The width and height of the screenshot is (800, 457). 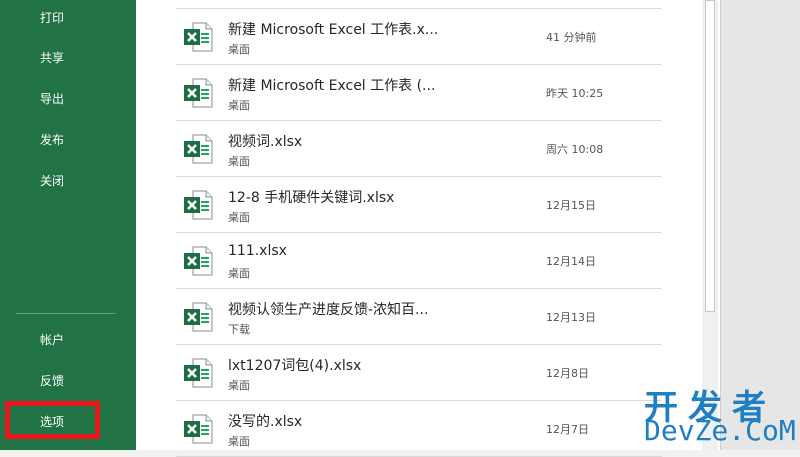 What do you see at coordinates (257, 251) in the screenshot?
I see `file-name: 111.xlsx` at bounding box center [257, 251].